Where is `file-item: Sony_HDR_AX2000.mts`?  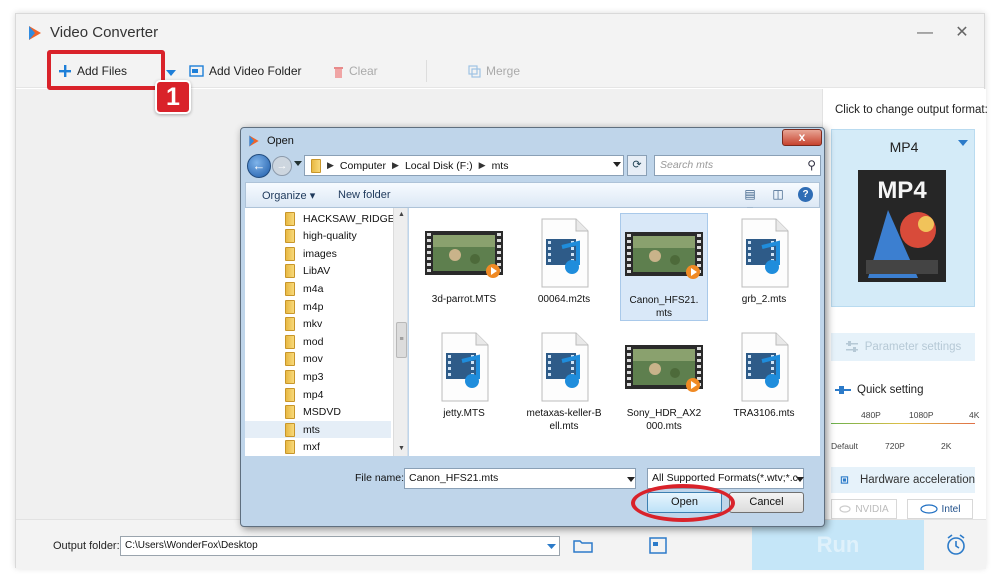
file-item: Sony_HDR_AX2000.mts is located at coordinates (664, 381).